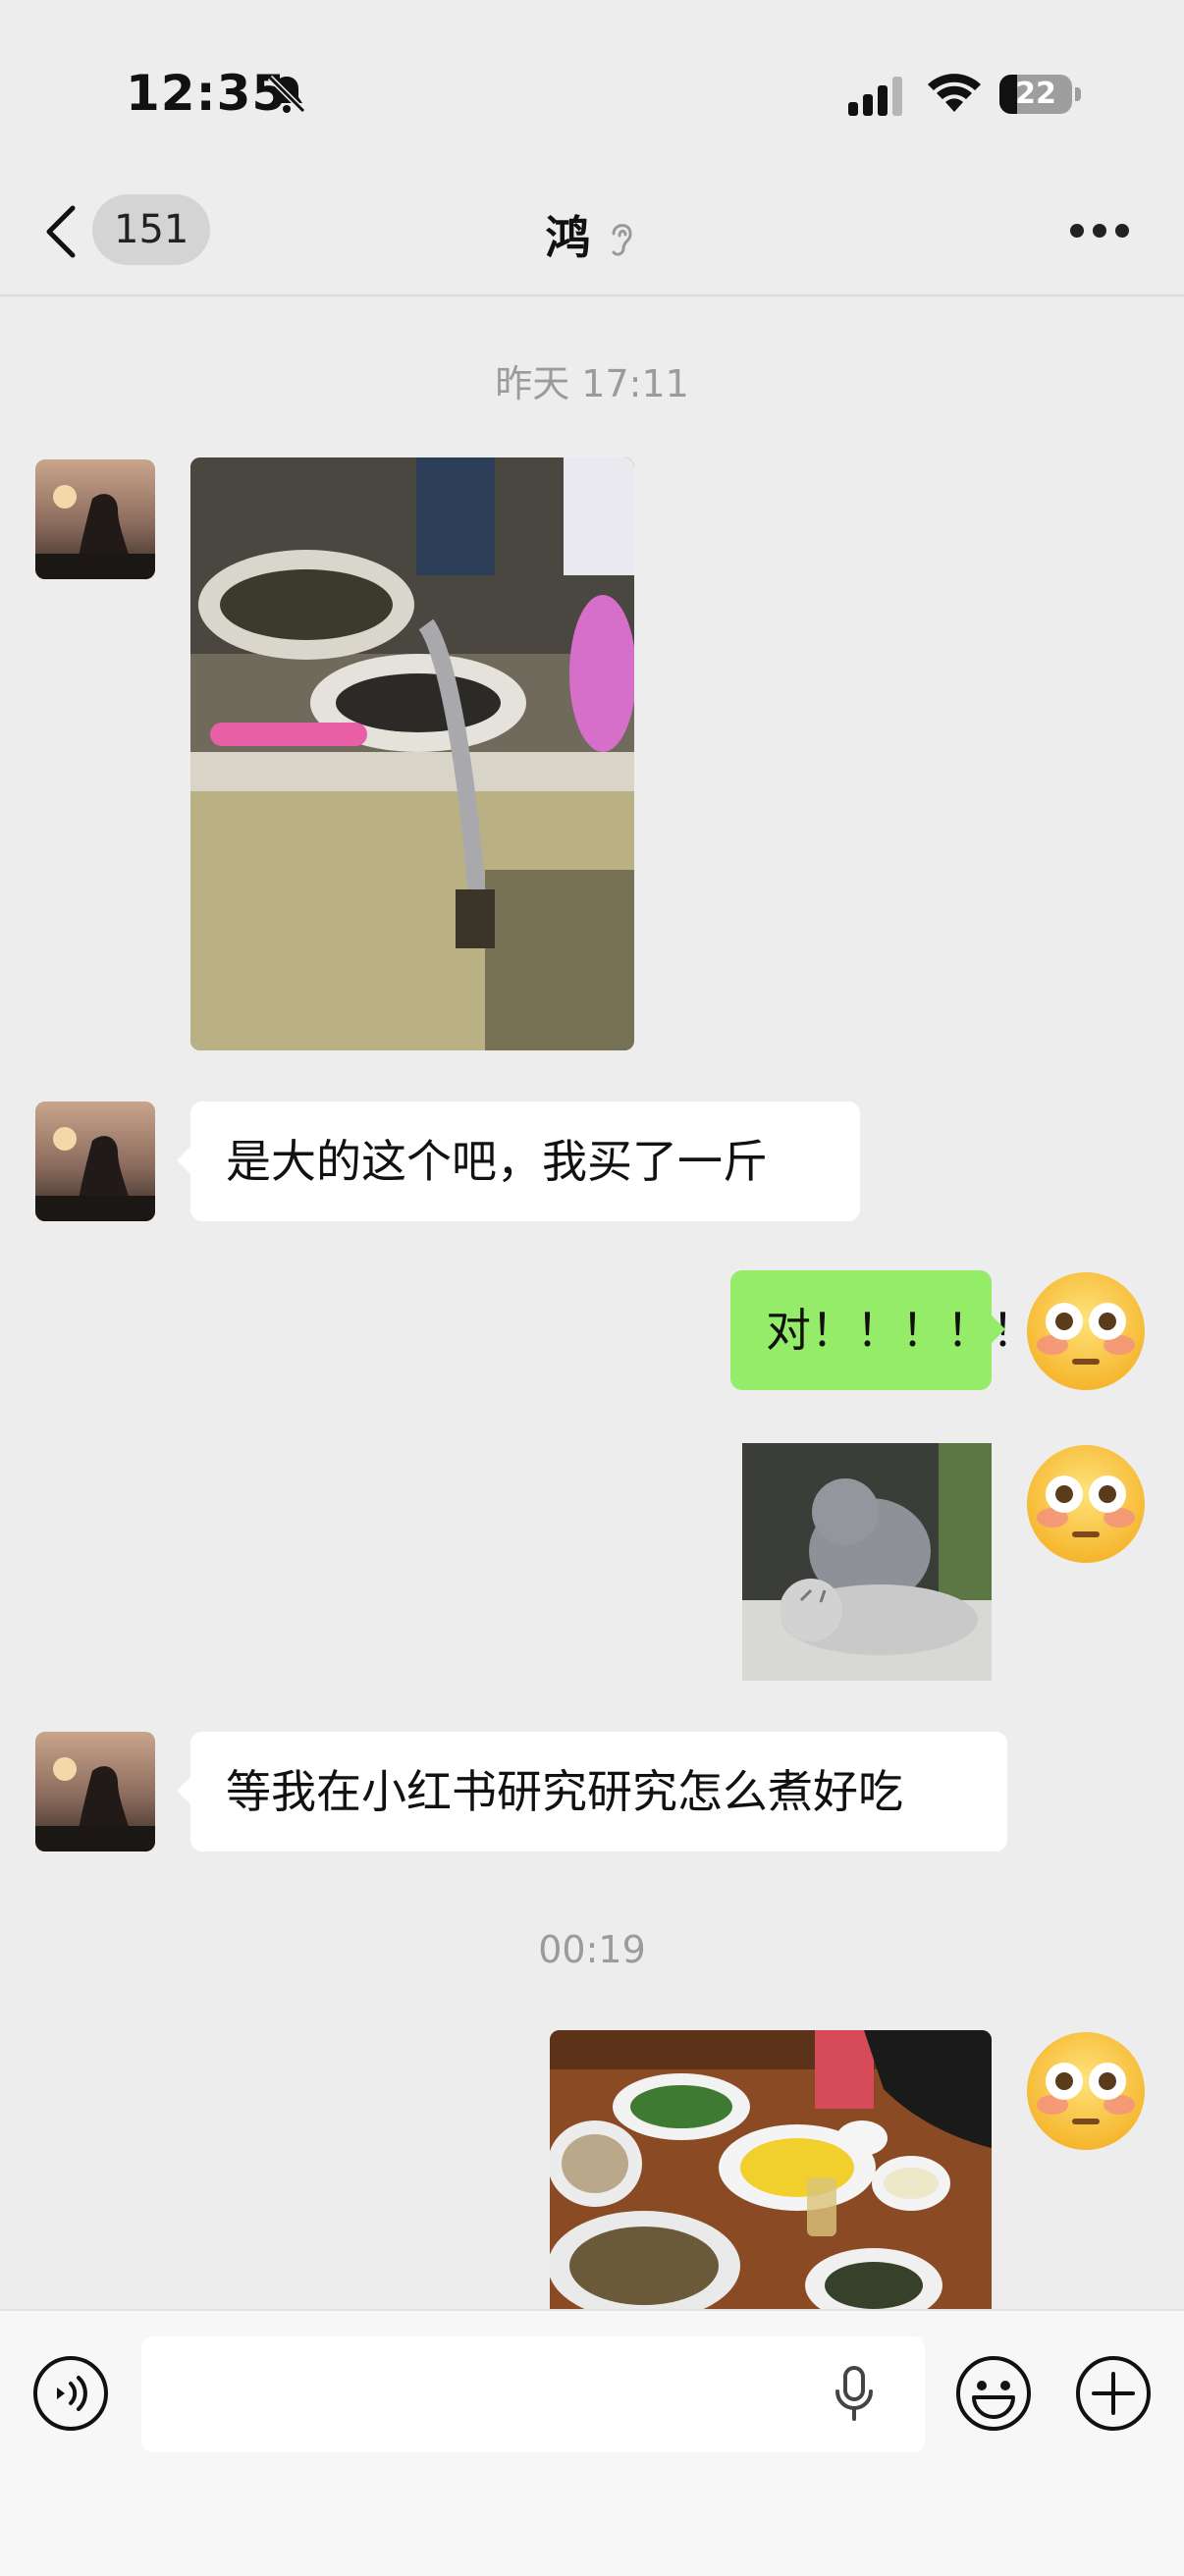 Image resolution: width=1184 pixels, height=2576 pixels. Describe the element at coordinates (622, 240) in the screenshot. I see `ear-icon` at that location.